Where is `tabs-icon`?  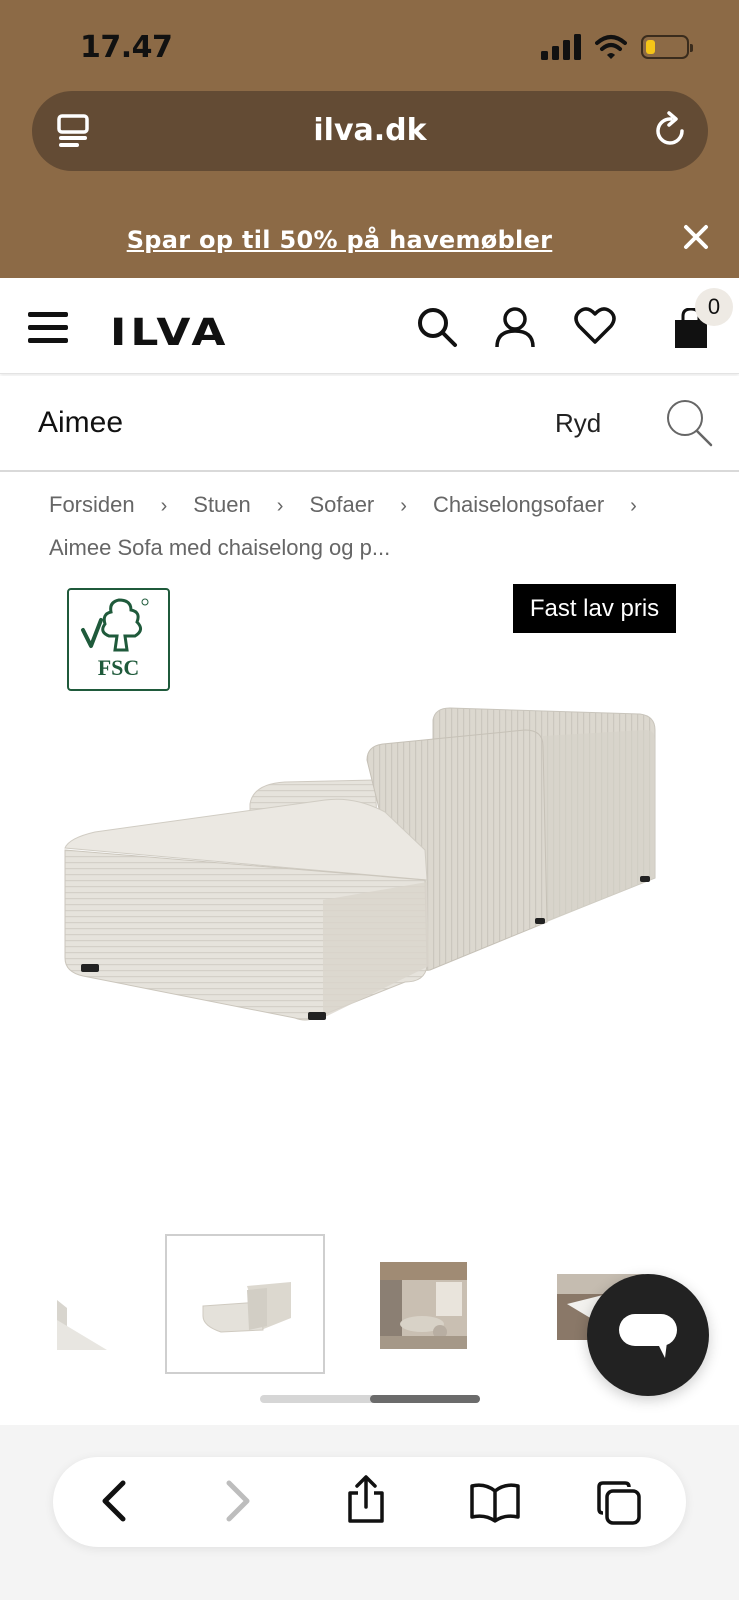 tabs-icon is located at coordinates (619, 1503).